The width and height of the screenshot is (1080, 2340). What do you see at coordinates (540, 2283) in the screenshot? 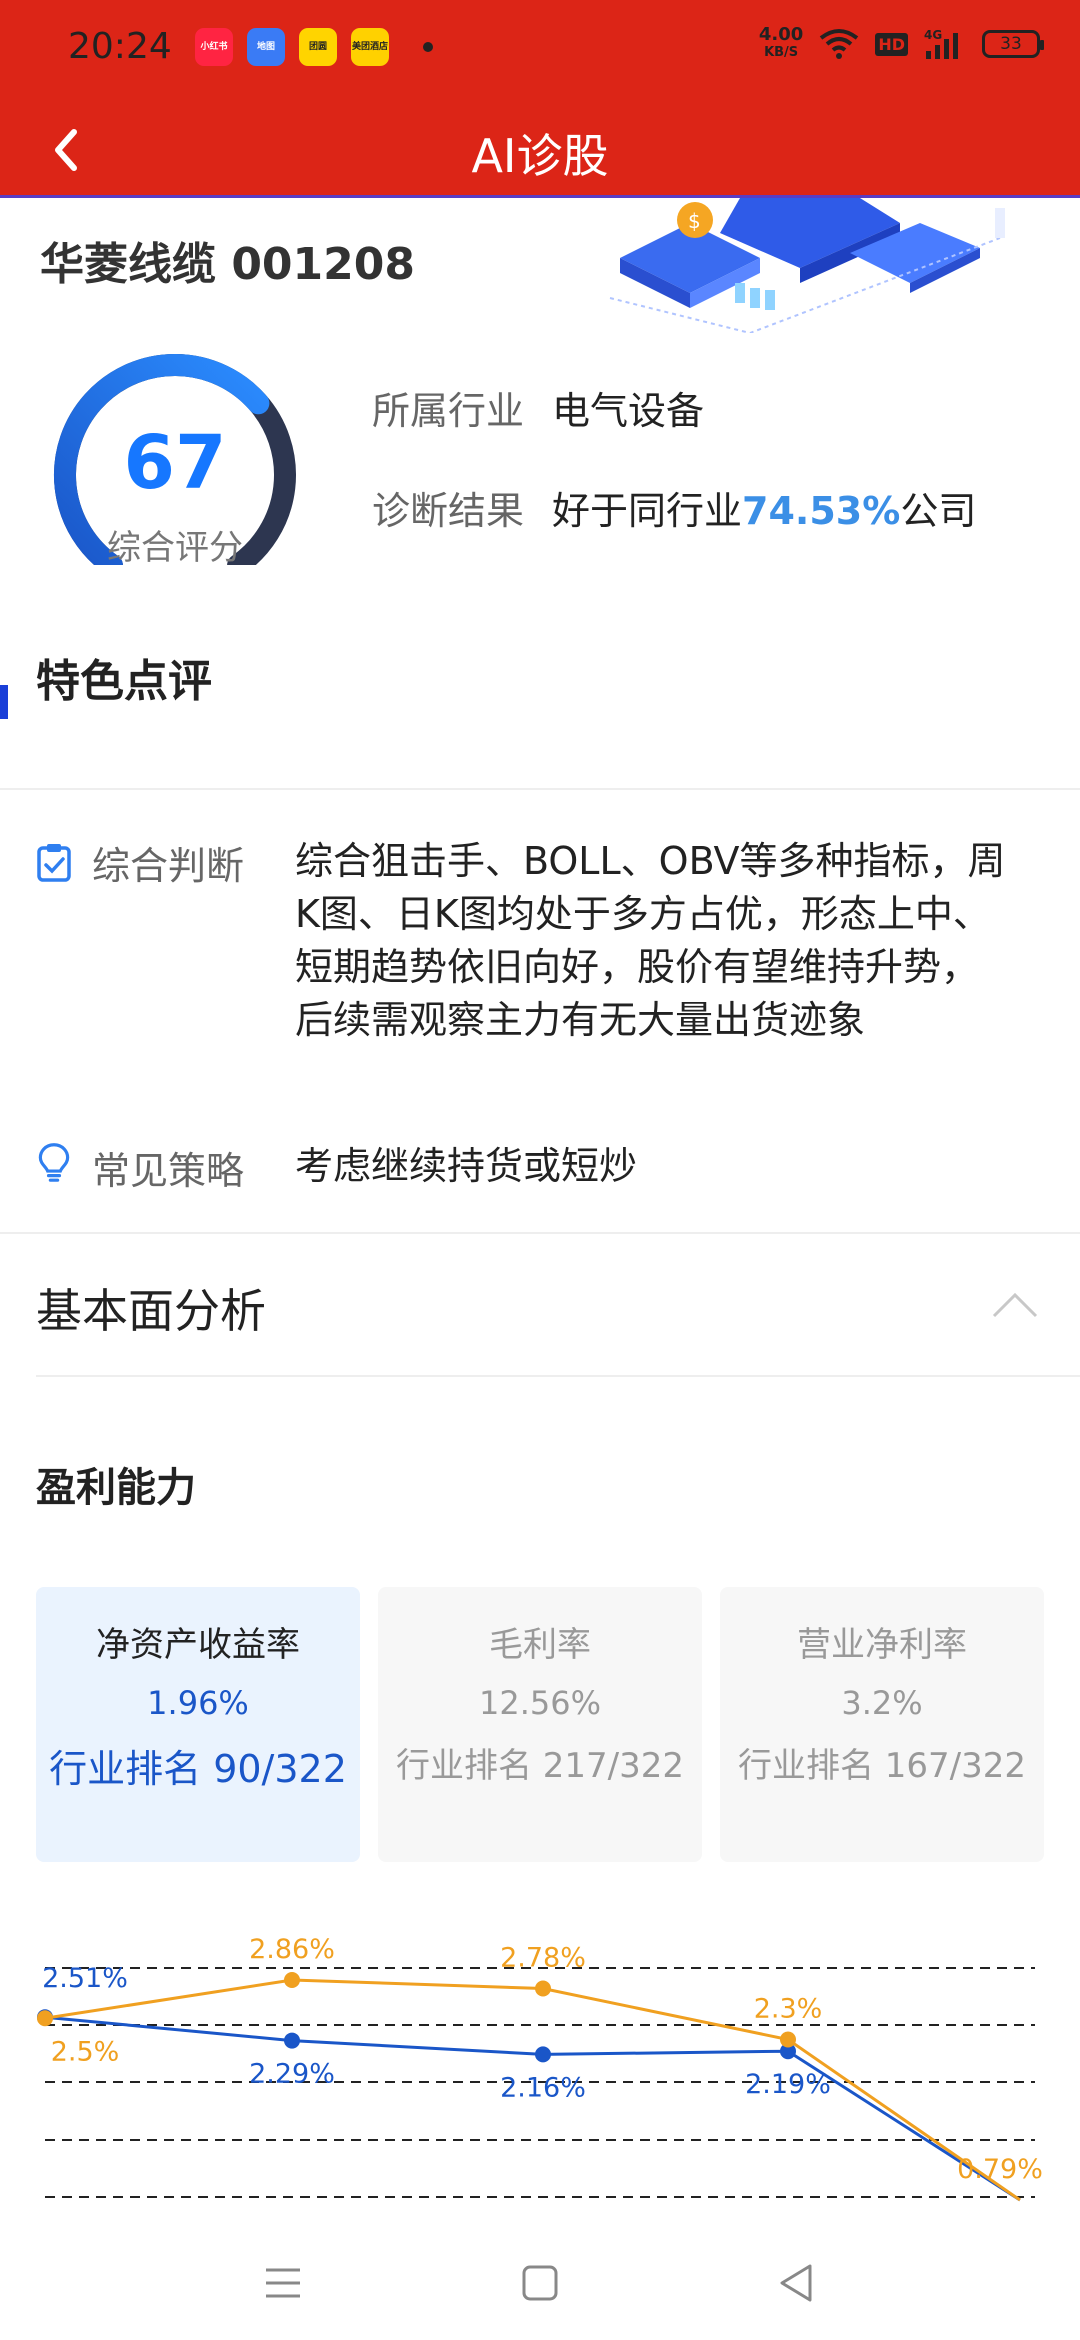
I see `home-square-icon` at bounding box center [540, 2283].